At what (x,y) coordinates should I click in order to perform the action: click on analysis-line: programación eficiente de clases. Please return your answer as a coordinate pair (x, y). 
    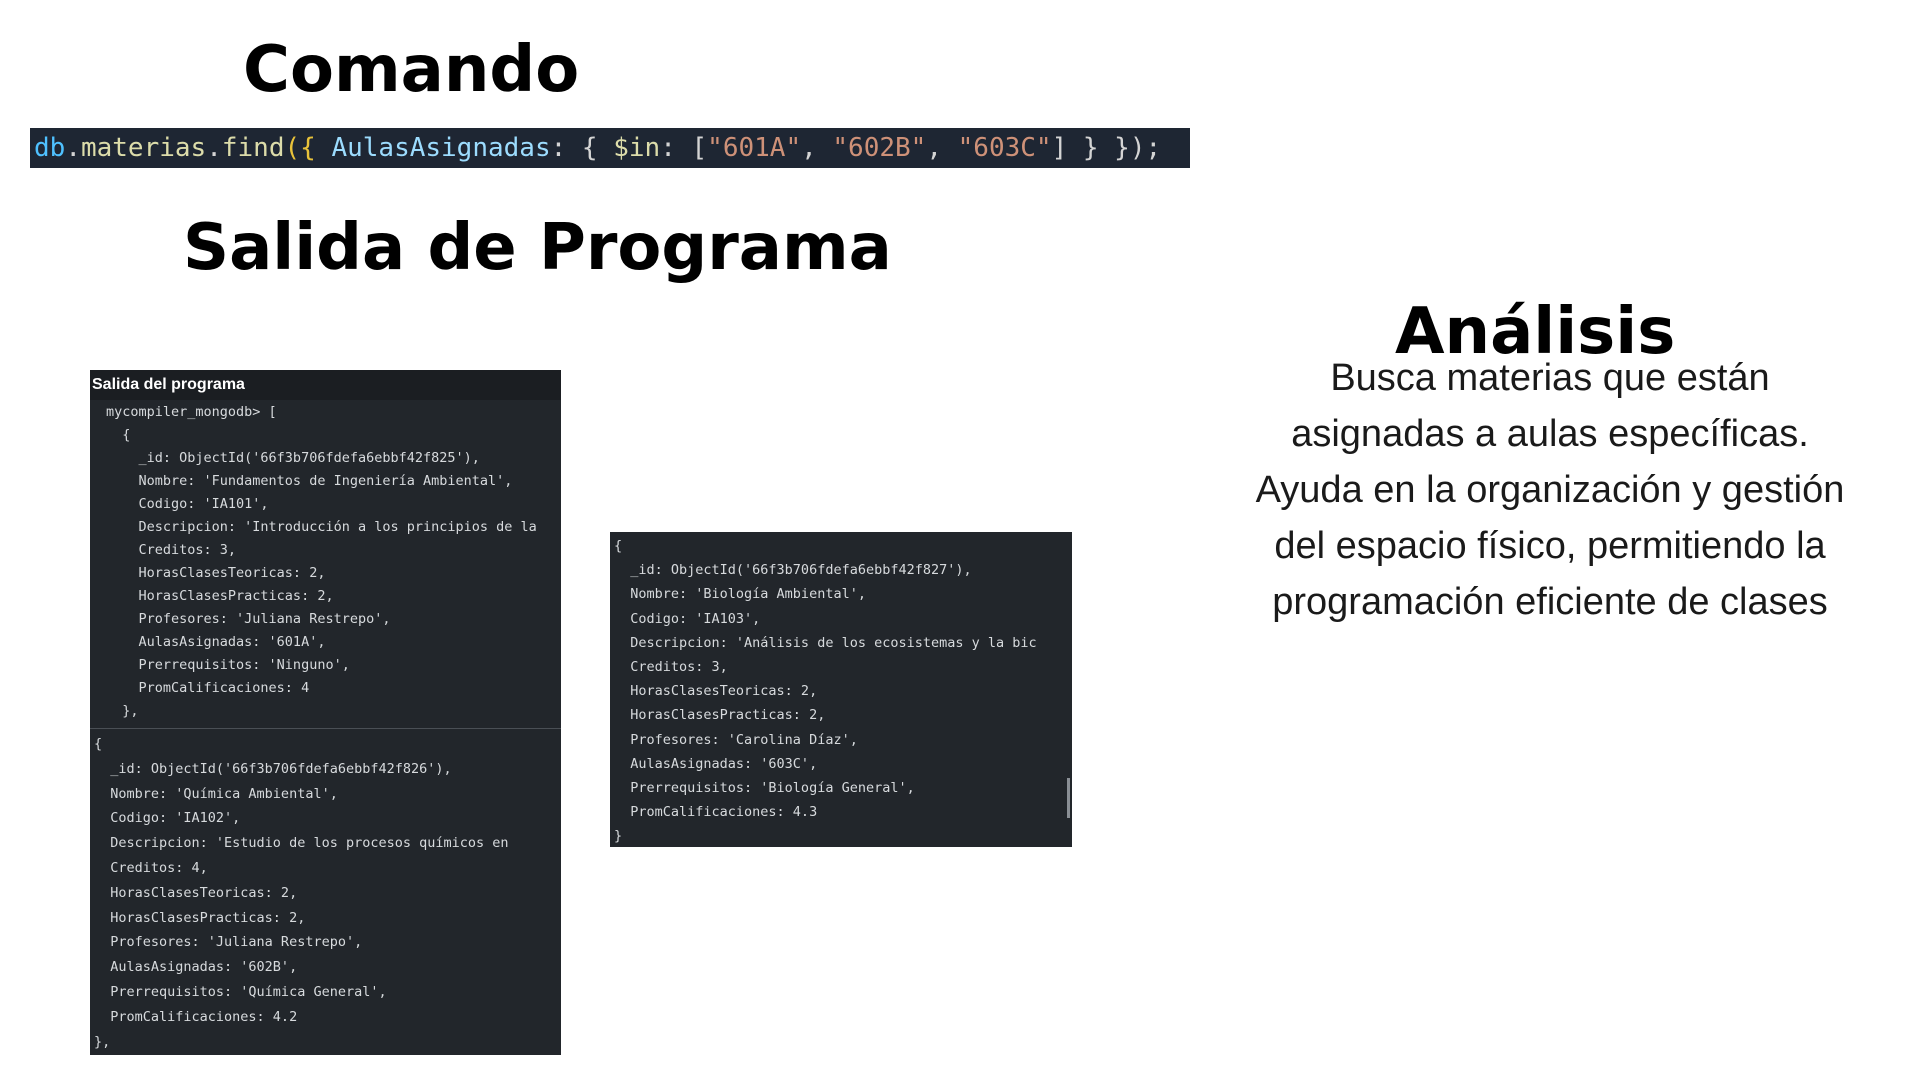
    Looking at the image, I should click on (1550, 602).